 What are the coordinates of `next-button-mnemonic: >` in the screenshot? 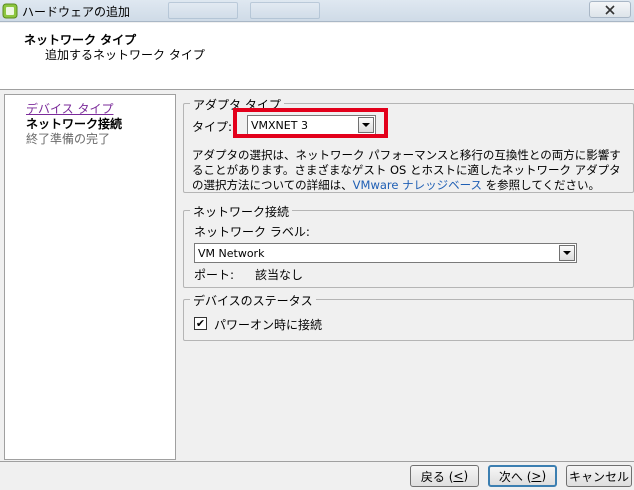 It's located at (536, 476).